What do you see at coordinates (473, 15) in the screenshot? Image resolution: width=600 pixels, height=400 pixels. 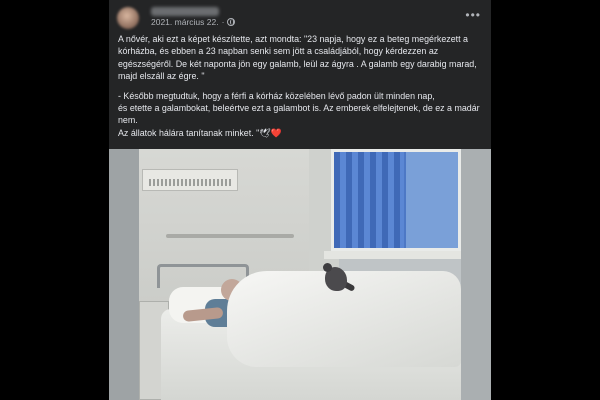 I see `more-options-icon: •••` at bounding box center [473, 15].